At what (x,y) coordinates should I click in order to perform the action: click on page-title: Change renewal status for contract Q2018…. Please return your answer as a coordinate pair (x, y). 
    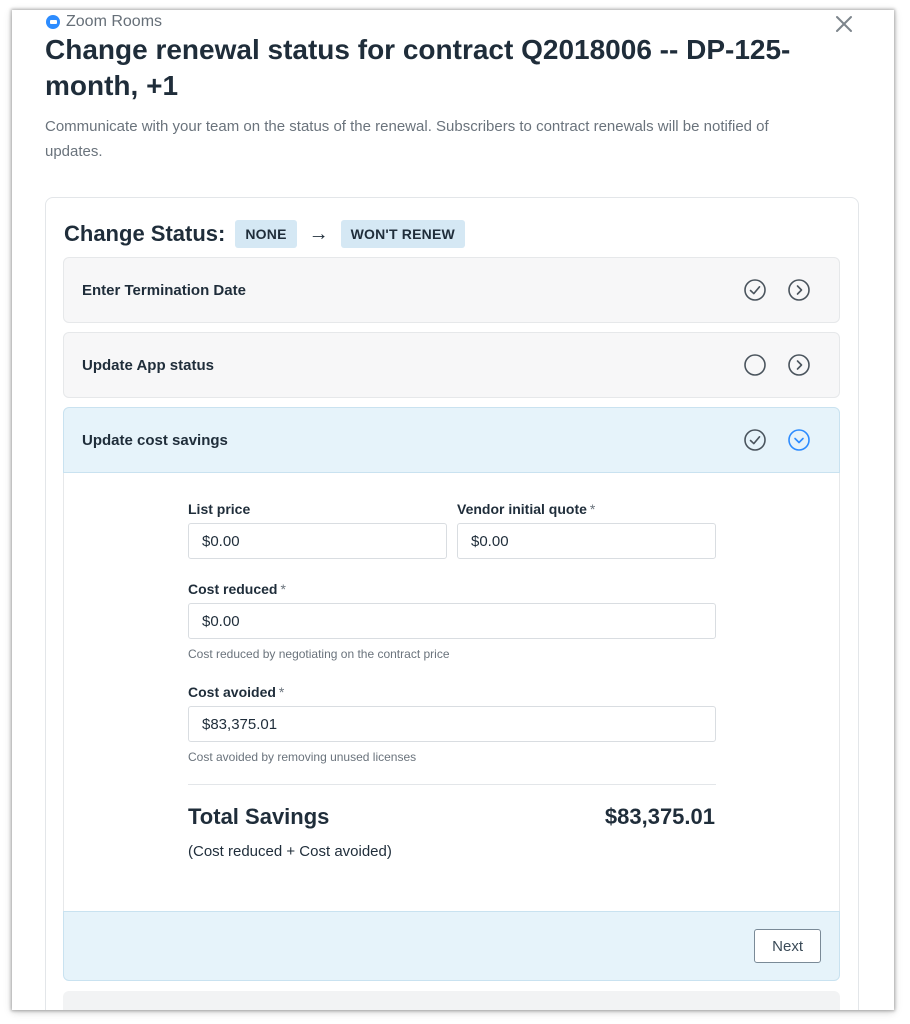
    Looking at the image, I should click on (418, 67).